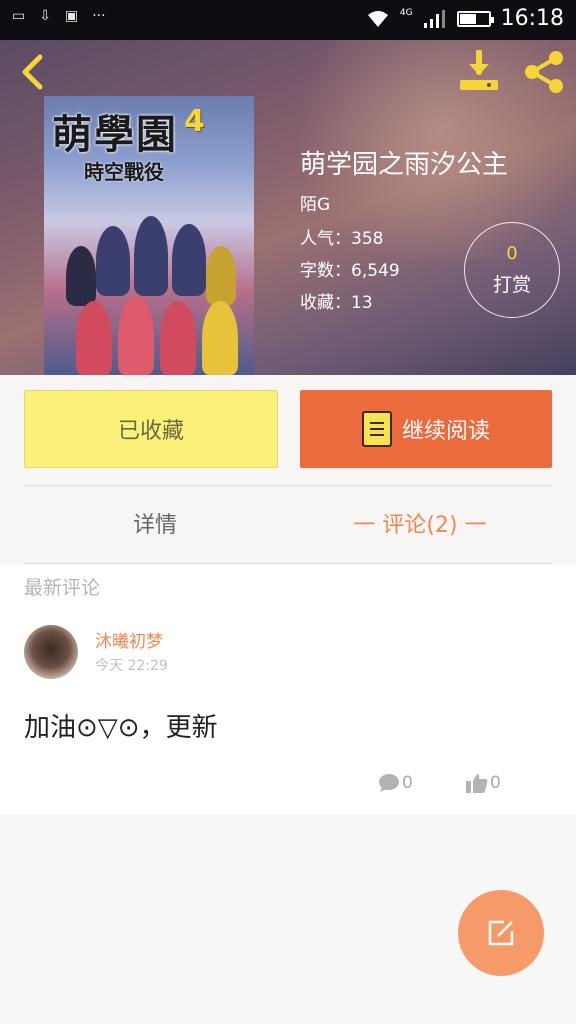  What do you see at coordinates (406, 12) in the screenshot?
I see `network-type: 4G` at bounding box center [406, 12].